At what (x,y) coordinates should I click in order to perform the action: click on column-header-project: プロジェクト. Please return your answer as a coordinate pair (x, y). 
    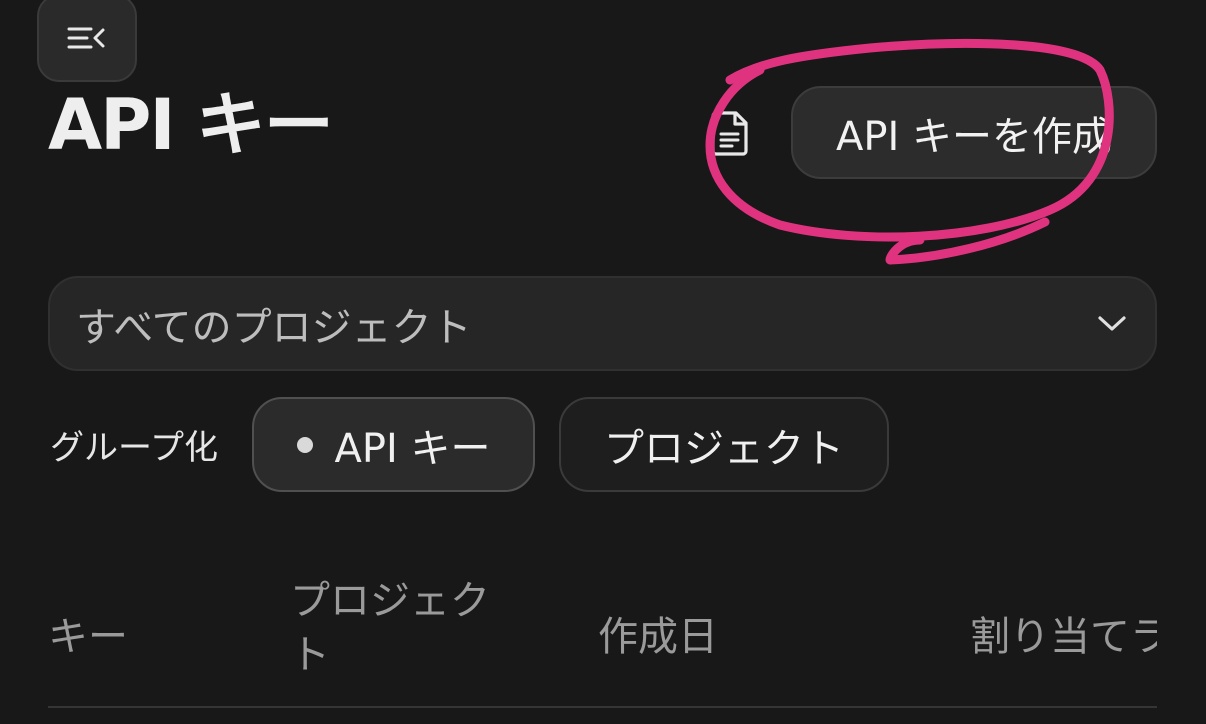
    Looking at the image, I should click on (390, 628).